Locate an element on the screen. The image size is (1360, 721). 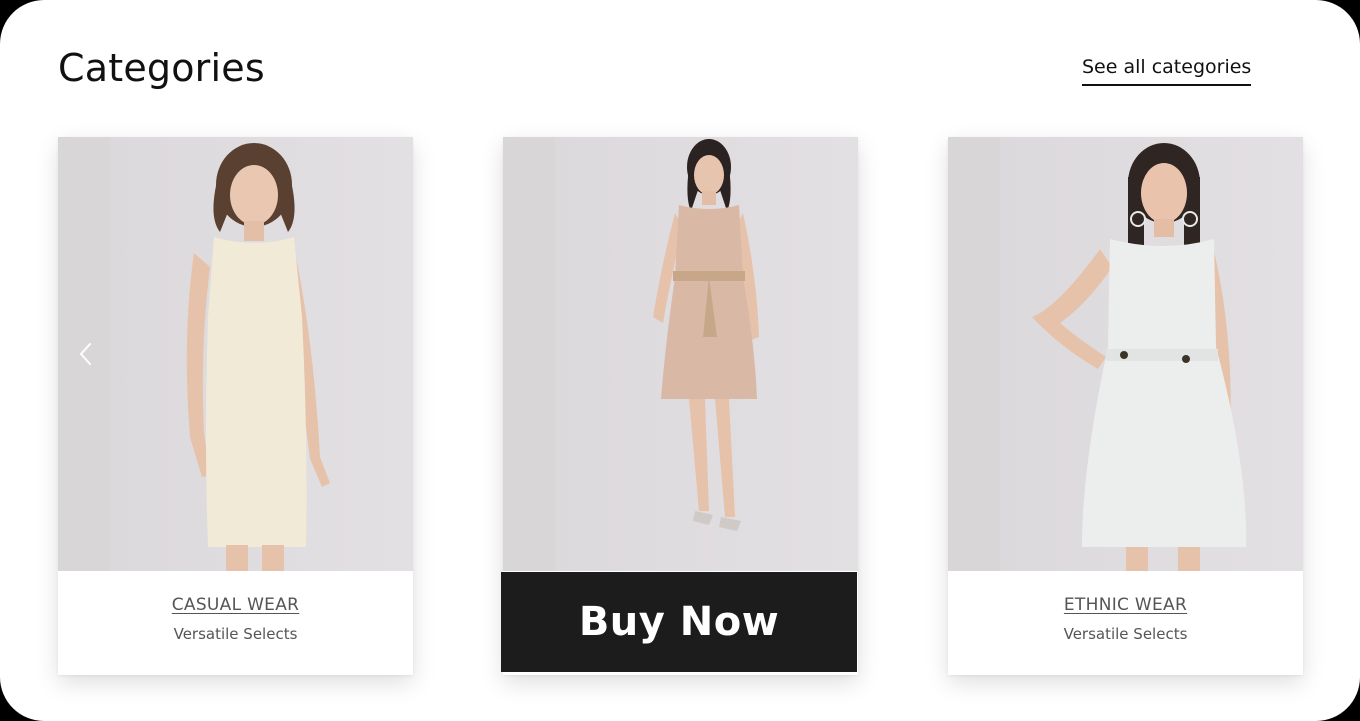
card-label: ETHNIC WEAR Versatile Selects is located at coordinates (1125, 623).